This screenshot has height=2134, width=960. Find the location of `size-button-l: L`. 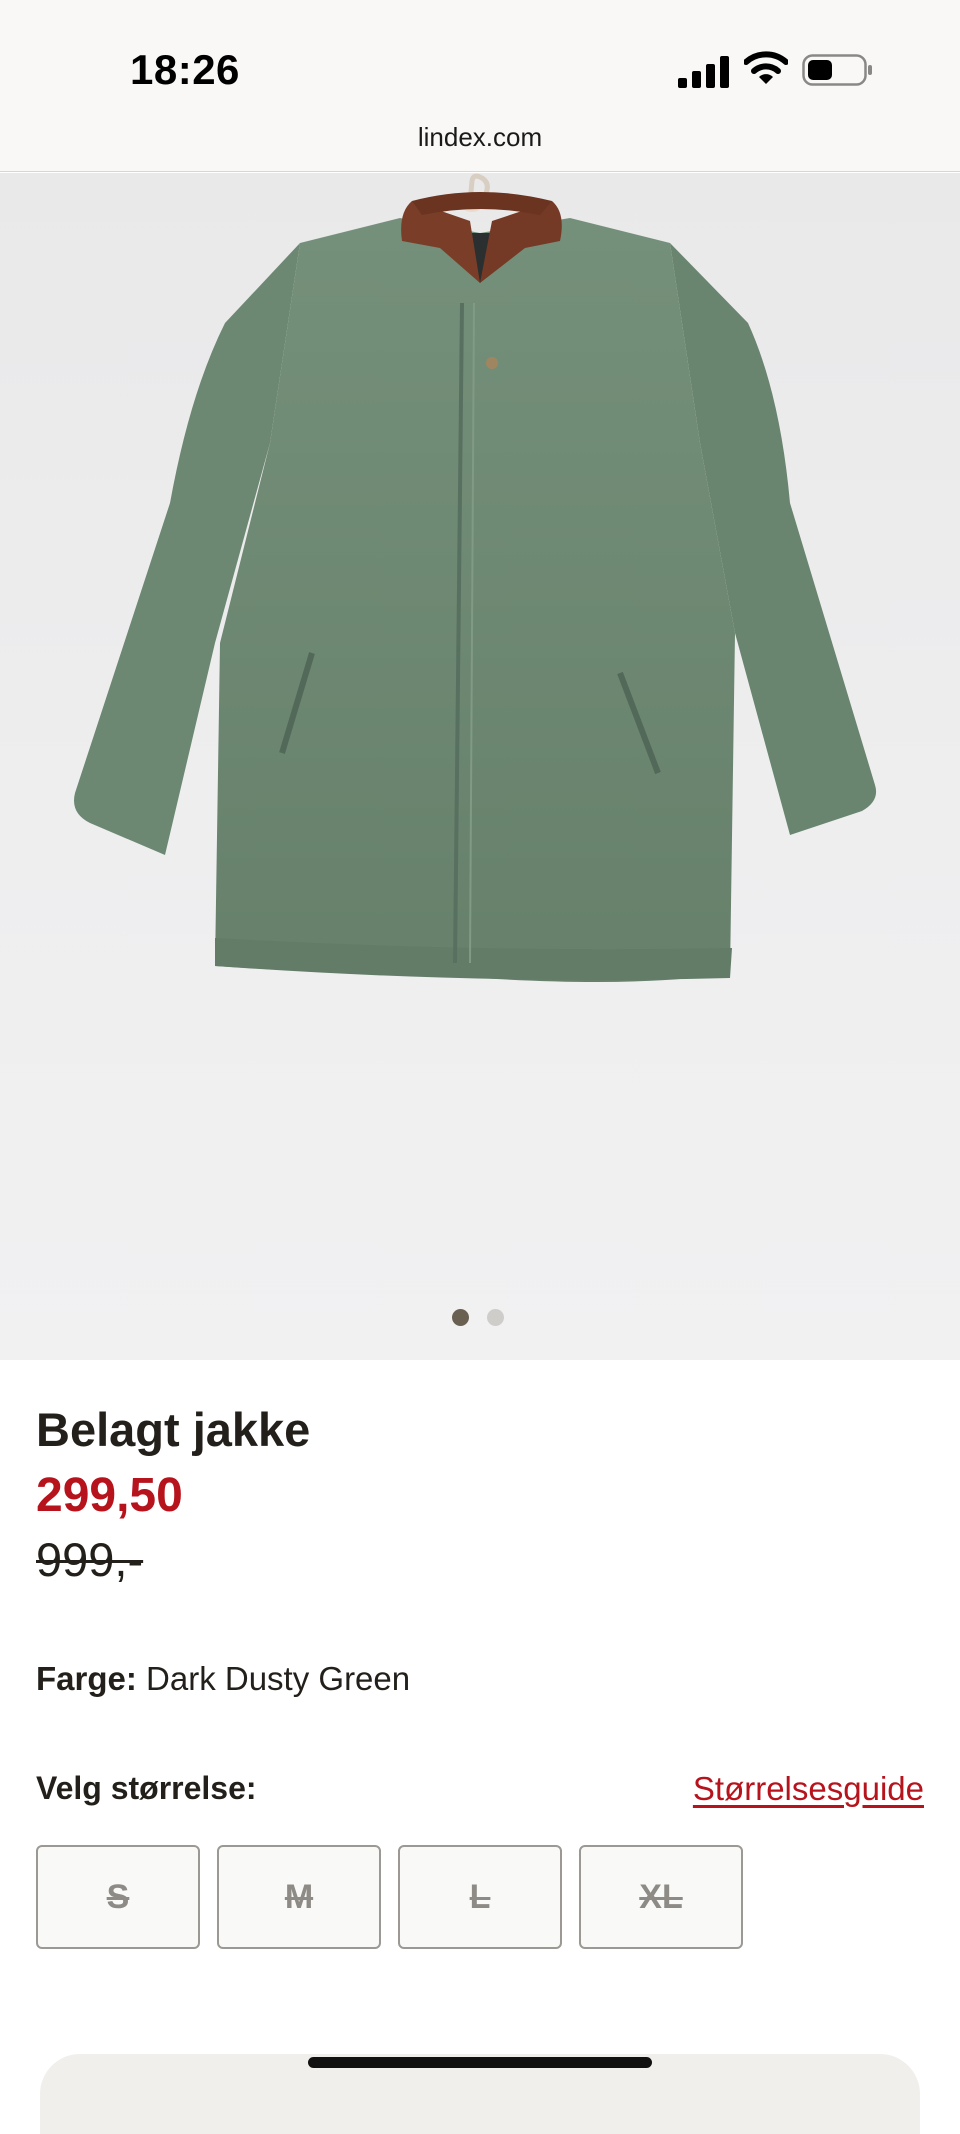

size-button-l: L is located at coordinates (480, 1897).